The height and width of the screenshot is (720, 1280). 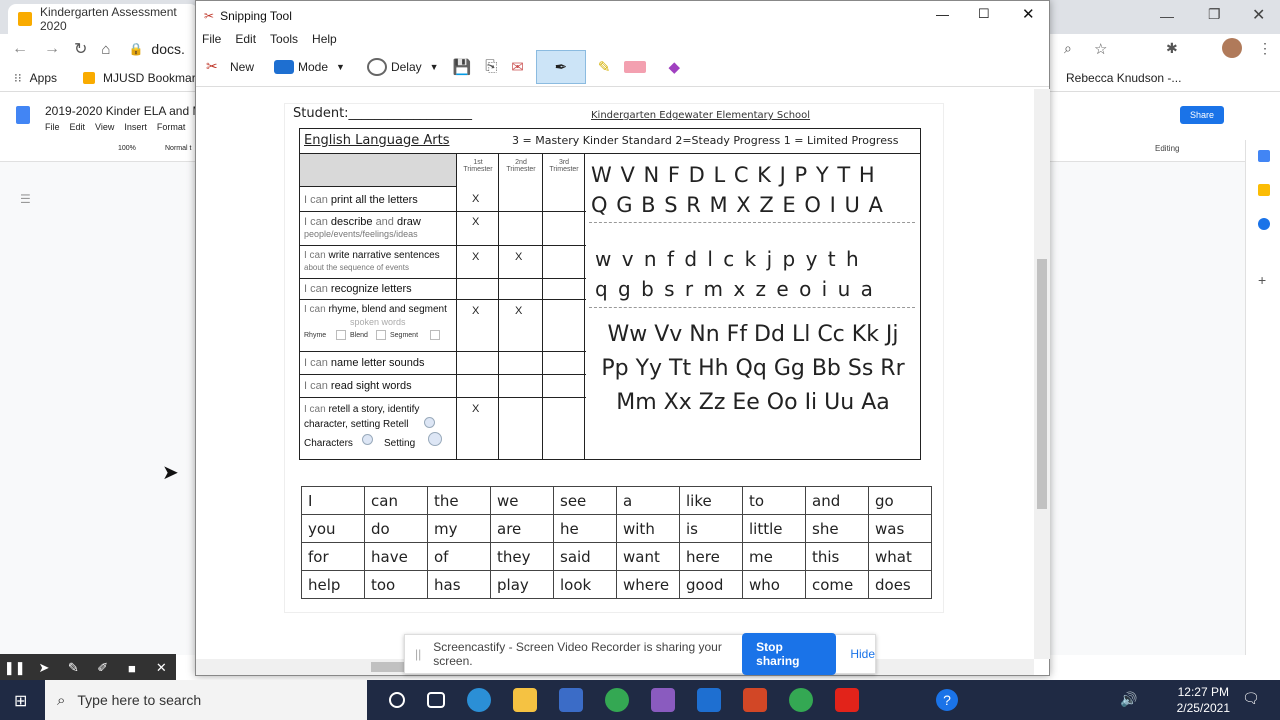 I want to click on avatar, so click(x=1232, y=48).